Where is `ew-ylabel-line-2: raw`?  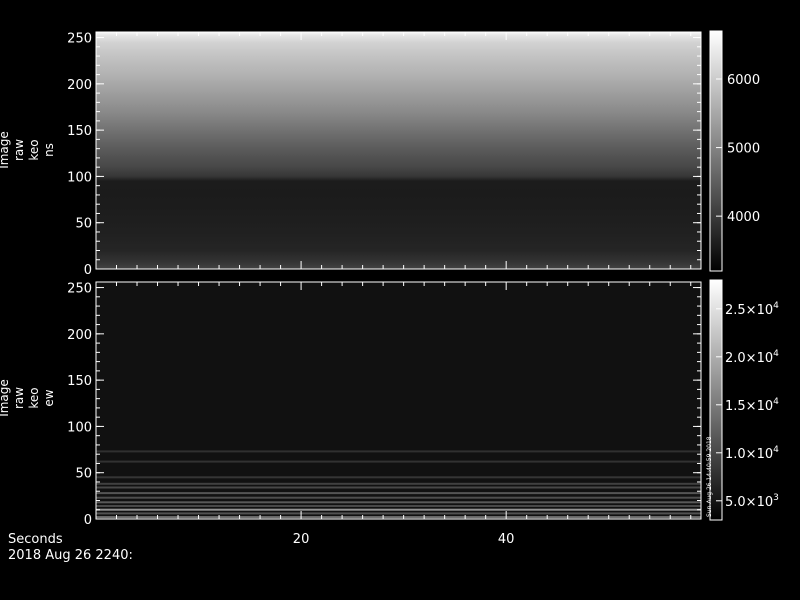
ew-ylabel-line-2: raw is located at coordinates (19, 398).